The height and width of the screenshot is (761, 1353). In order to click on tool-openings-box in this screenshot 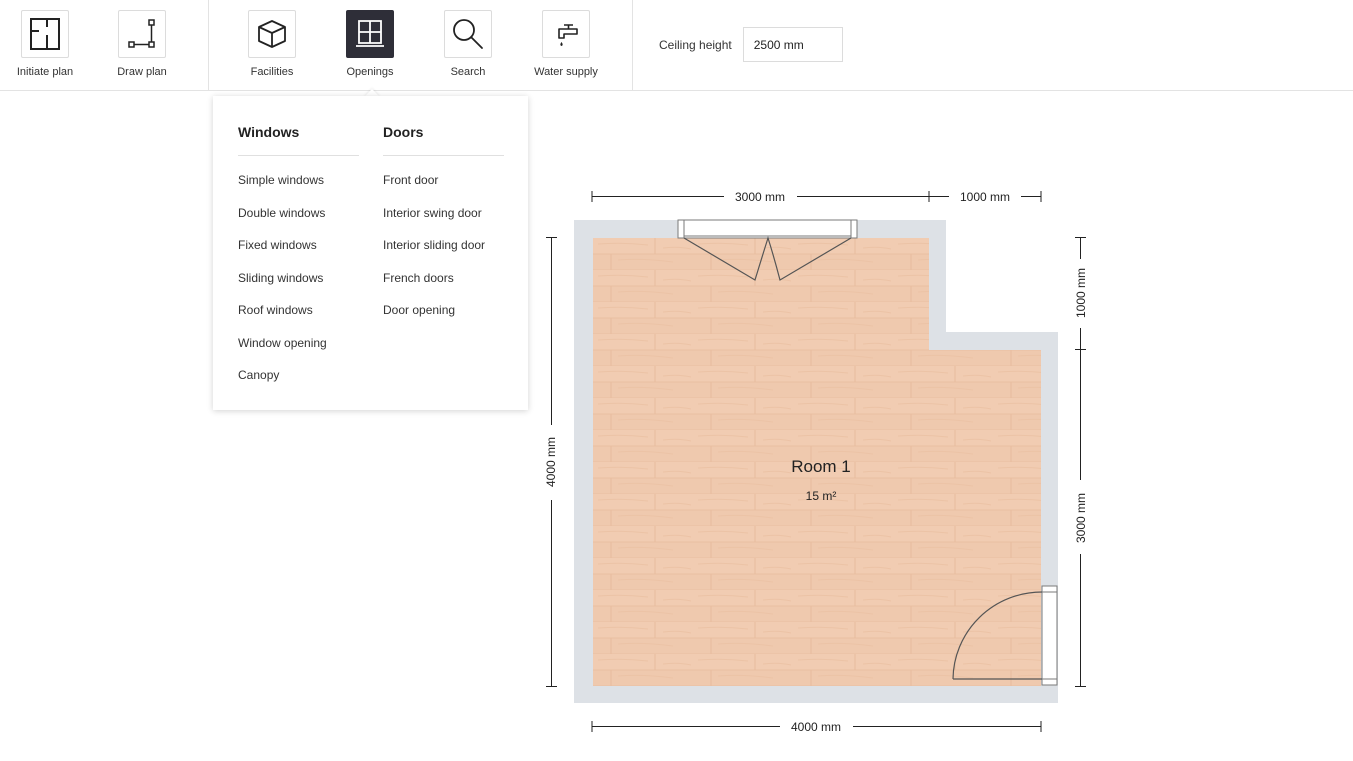, I will do `click(370, 34)`.